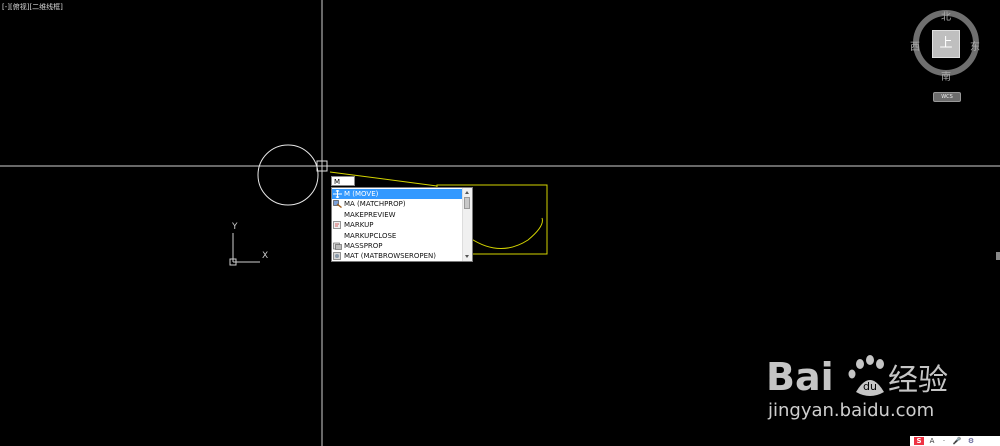  What do you see at coordinates (946, 75) in the screenshot?
I see `viewcube-south: 南` at bounding box center [946, 75].